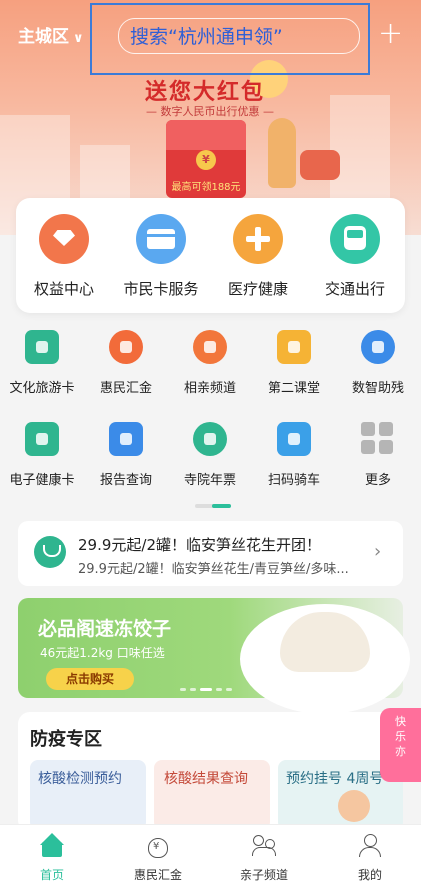  What do you see at coordinates (264, 845) in the screenshot?
I see `family-icon` at bounding box center [264, 845].